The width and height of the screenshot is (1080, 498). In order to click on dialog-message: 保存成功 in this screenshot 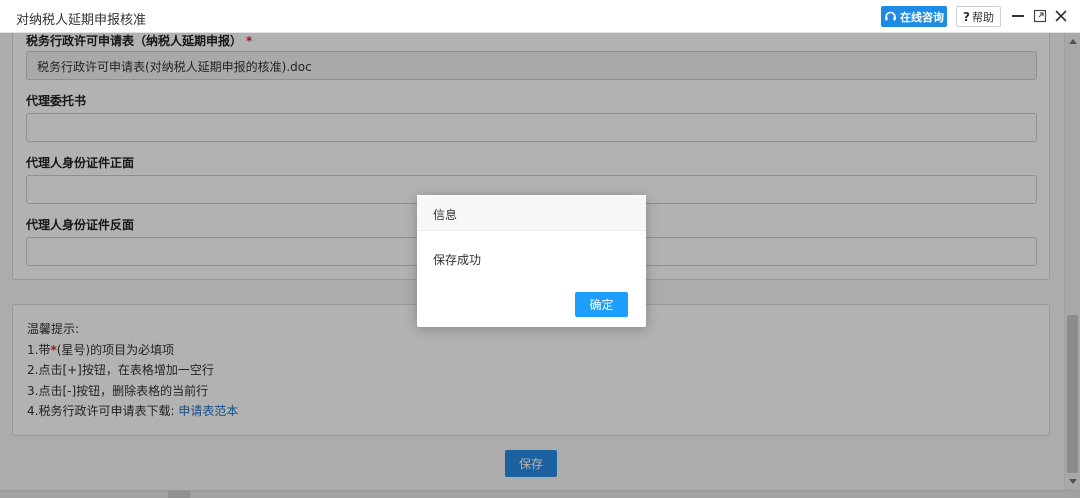, I will do `click(457, 260)`.